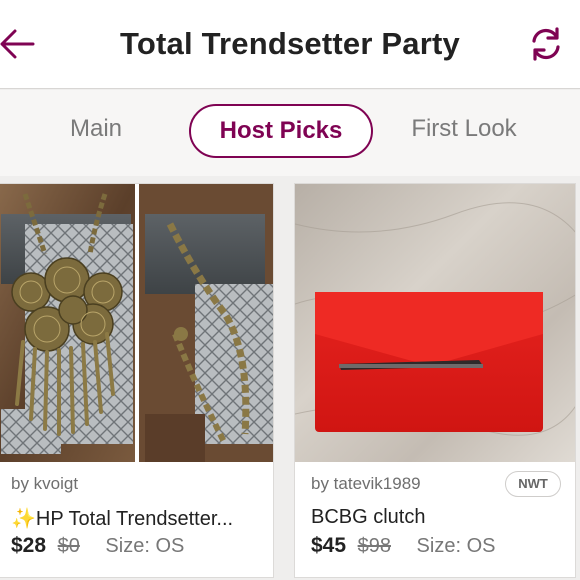  What do you see at coordinates (44, 484) in the screenshot?
I see `seller-name: by kvoigt` at bounding box center [44, 484].